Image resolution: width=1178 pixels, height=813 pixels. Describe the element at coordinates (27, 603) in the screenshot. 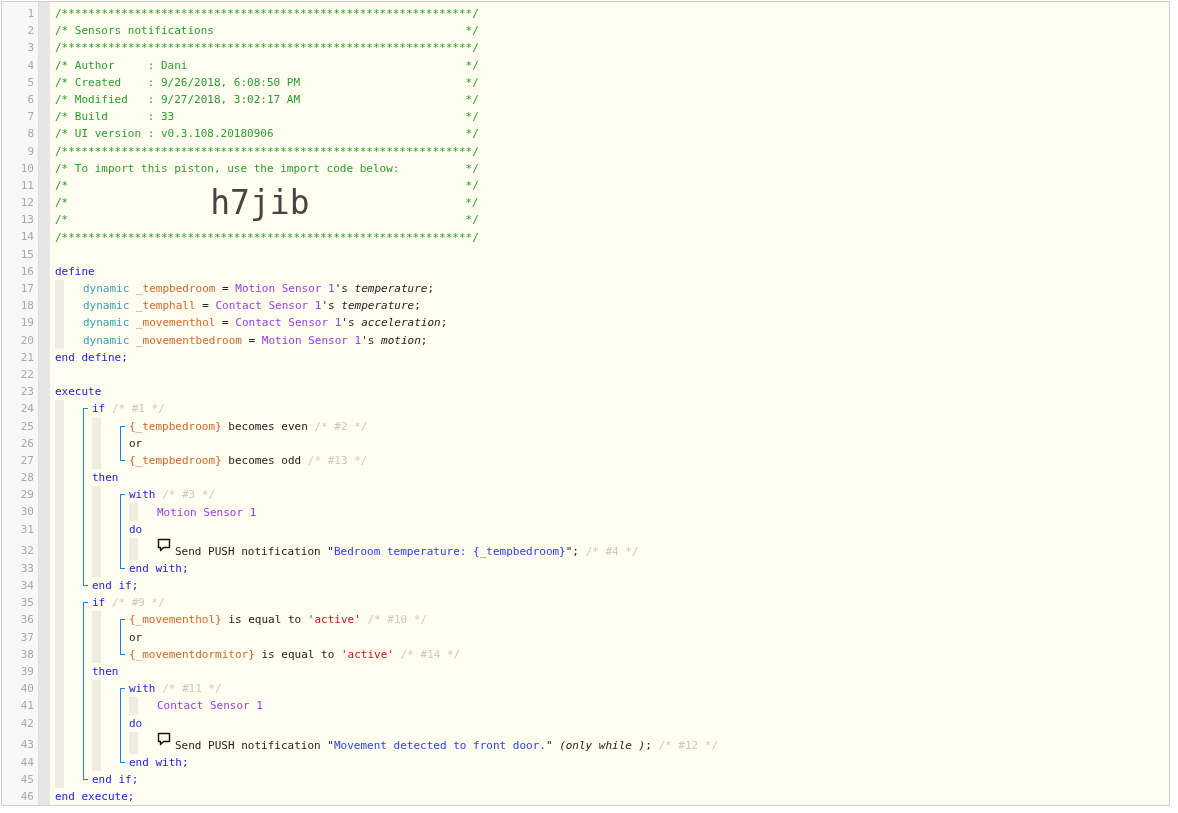

I see `line-number: 35` at that location.